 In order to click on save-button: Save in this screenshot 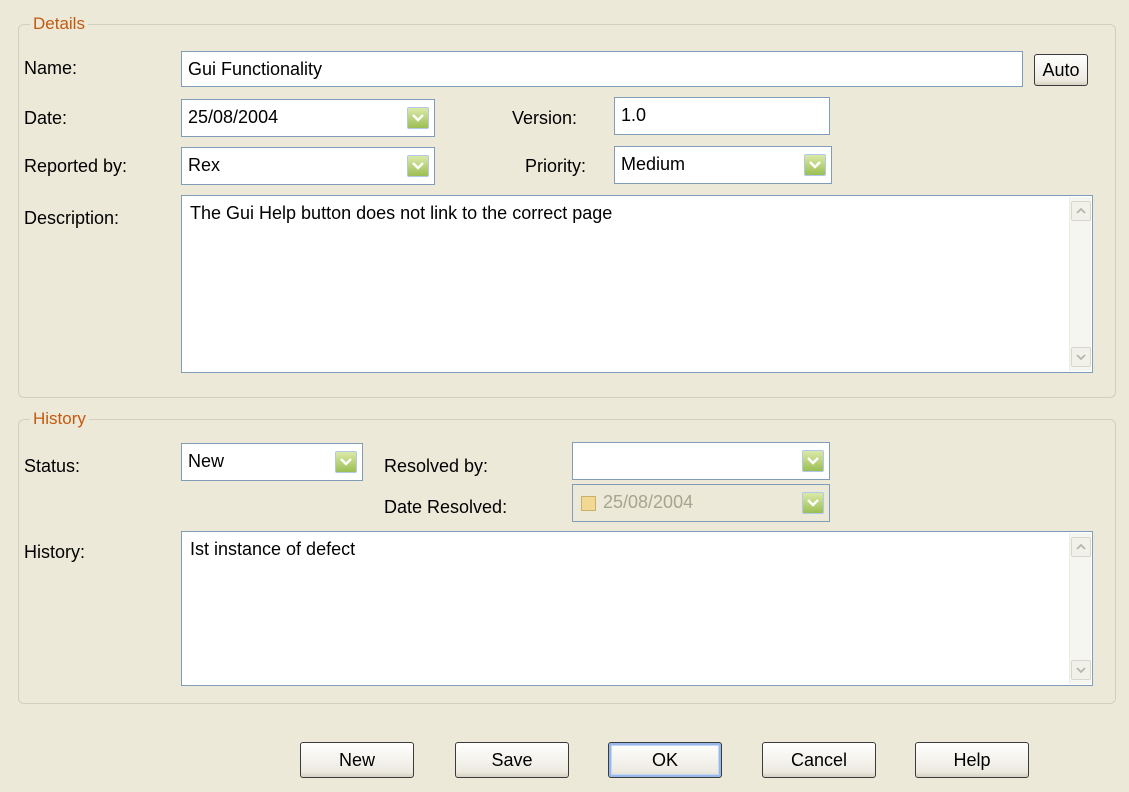, I will do `click(512, 760)`.